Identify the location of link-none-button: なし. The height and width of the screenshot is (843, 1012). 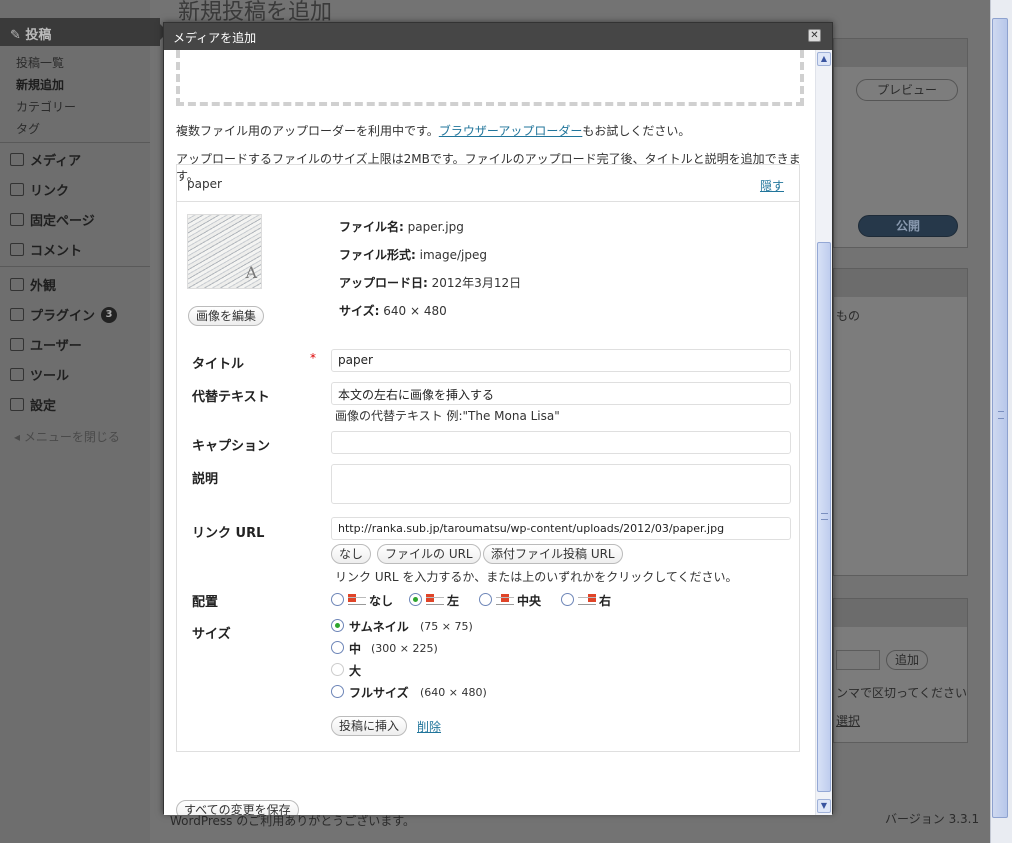
(351, 554).